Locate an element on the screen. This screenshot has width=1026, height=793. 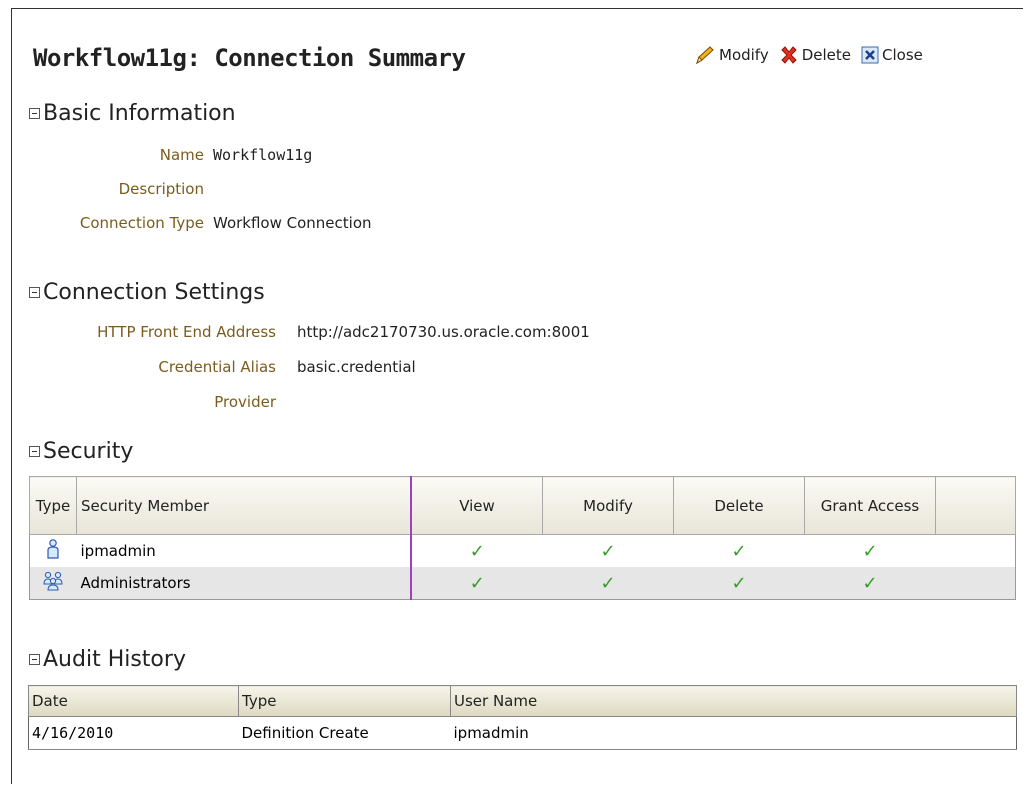
column-header: Date is located at coordinates (133, 701).